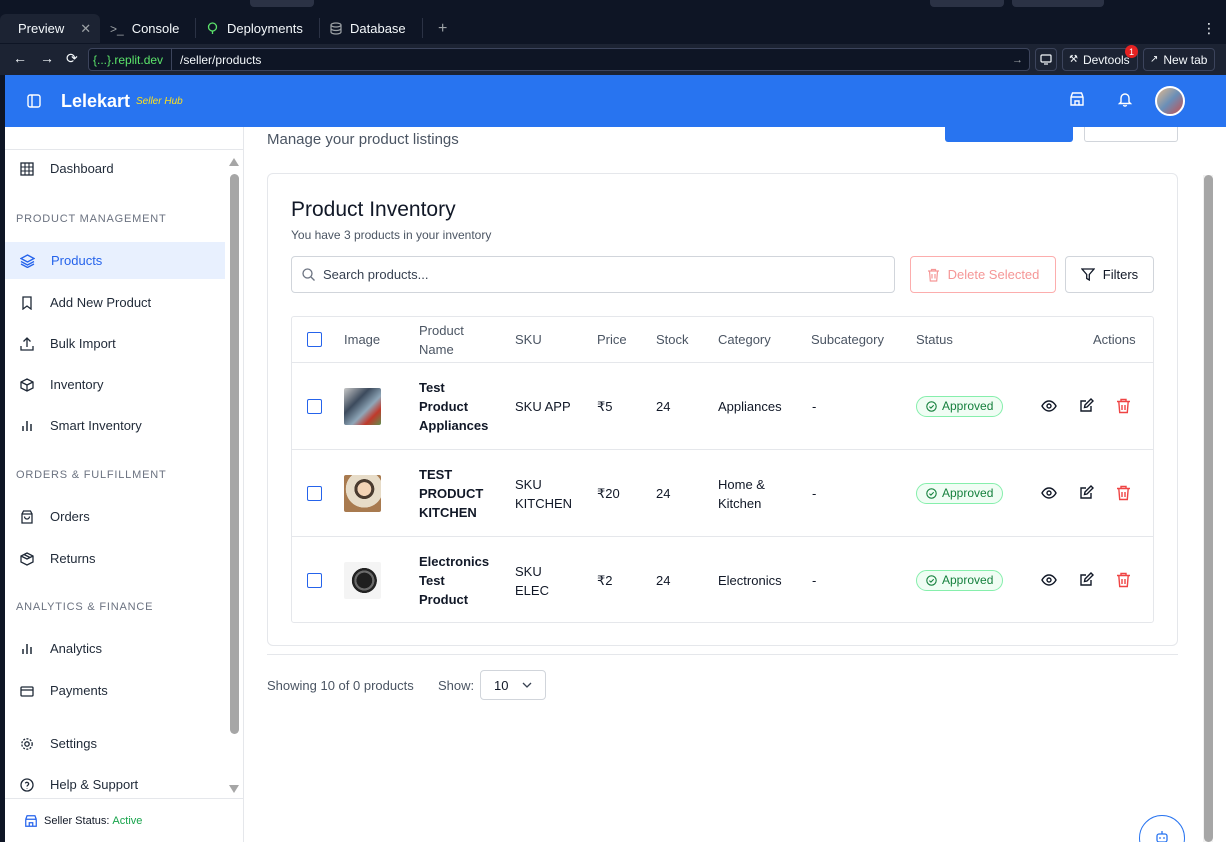 Image resolution: width=1226 pixels, height=842 pixels. I want to click on more-icon: ⋮, so click(1209, 28).